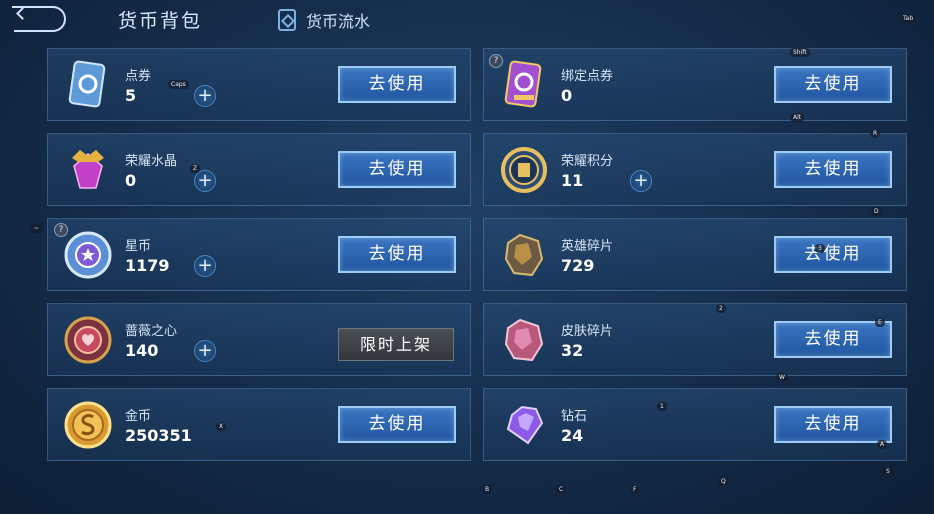  What do you see at coordinates (205, 181) in the screenshot?
I see `add-glory-crystal-button: +` at bounding box center [205, 181].